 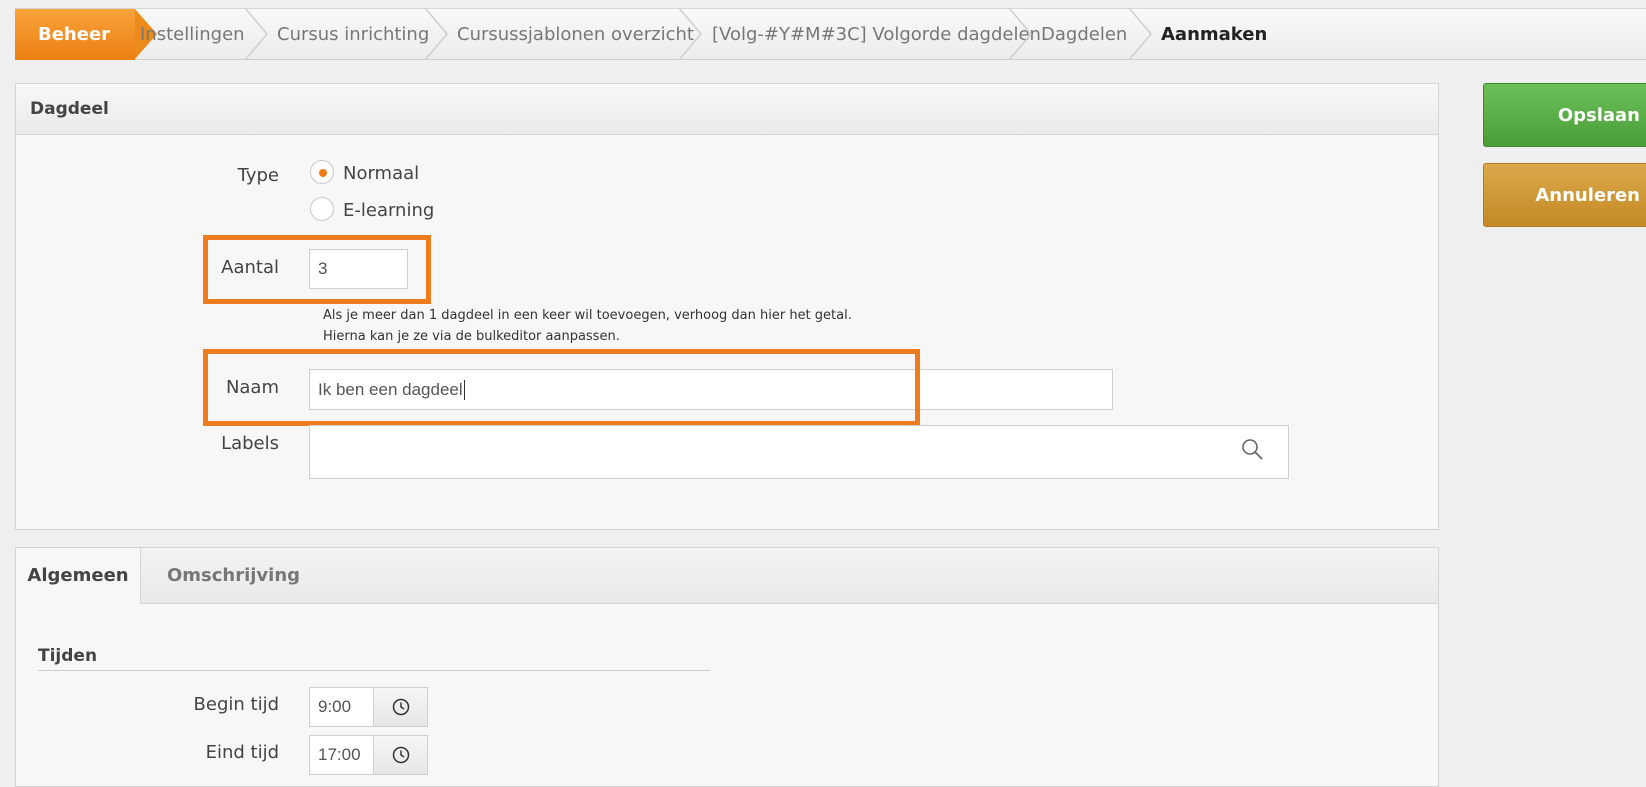 I want to click on breadcrumb-item-cursus-inrichting: Cursus inrichting, so click(x=353, y=34).